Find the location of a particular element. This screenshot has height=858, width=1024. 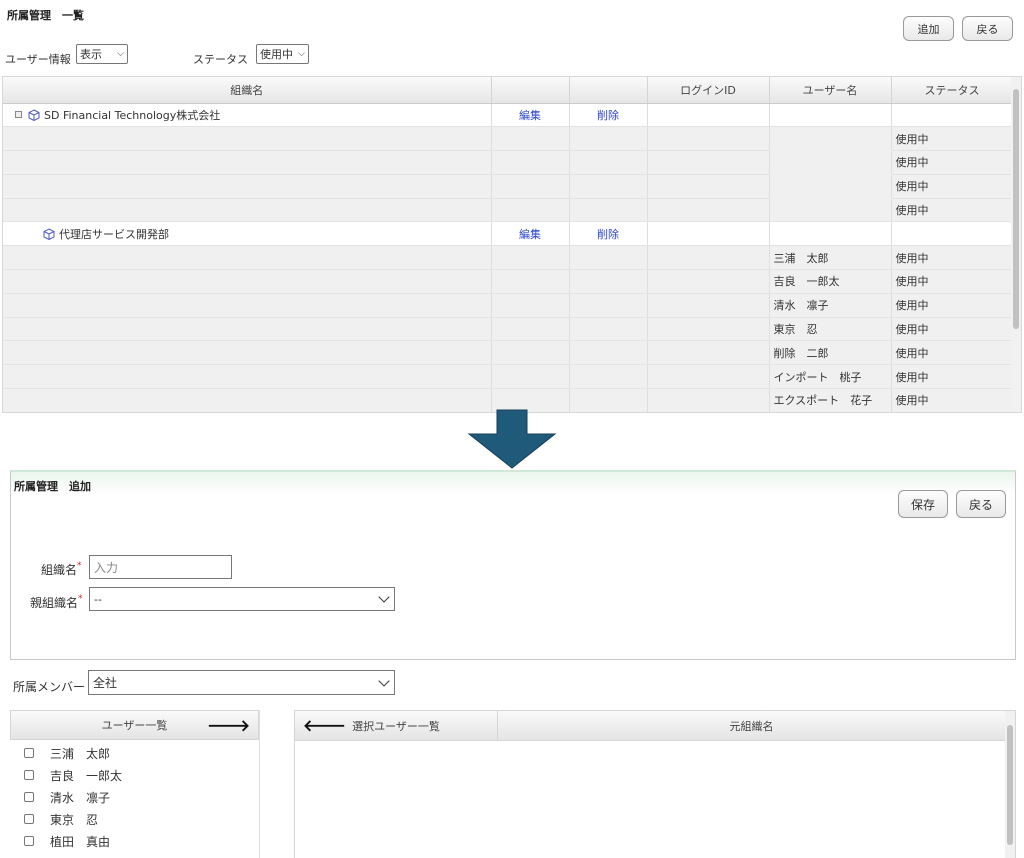

page-title: 所属管理 追加 is located at coordinates (52, 486).